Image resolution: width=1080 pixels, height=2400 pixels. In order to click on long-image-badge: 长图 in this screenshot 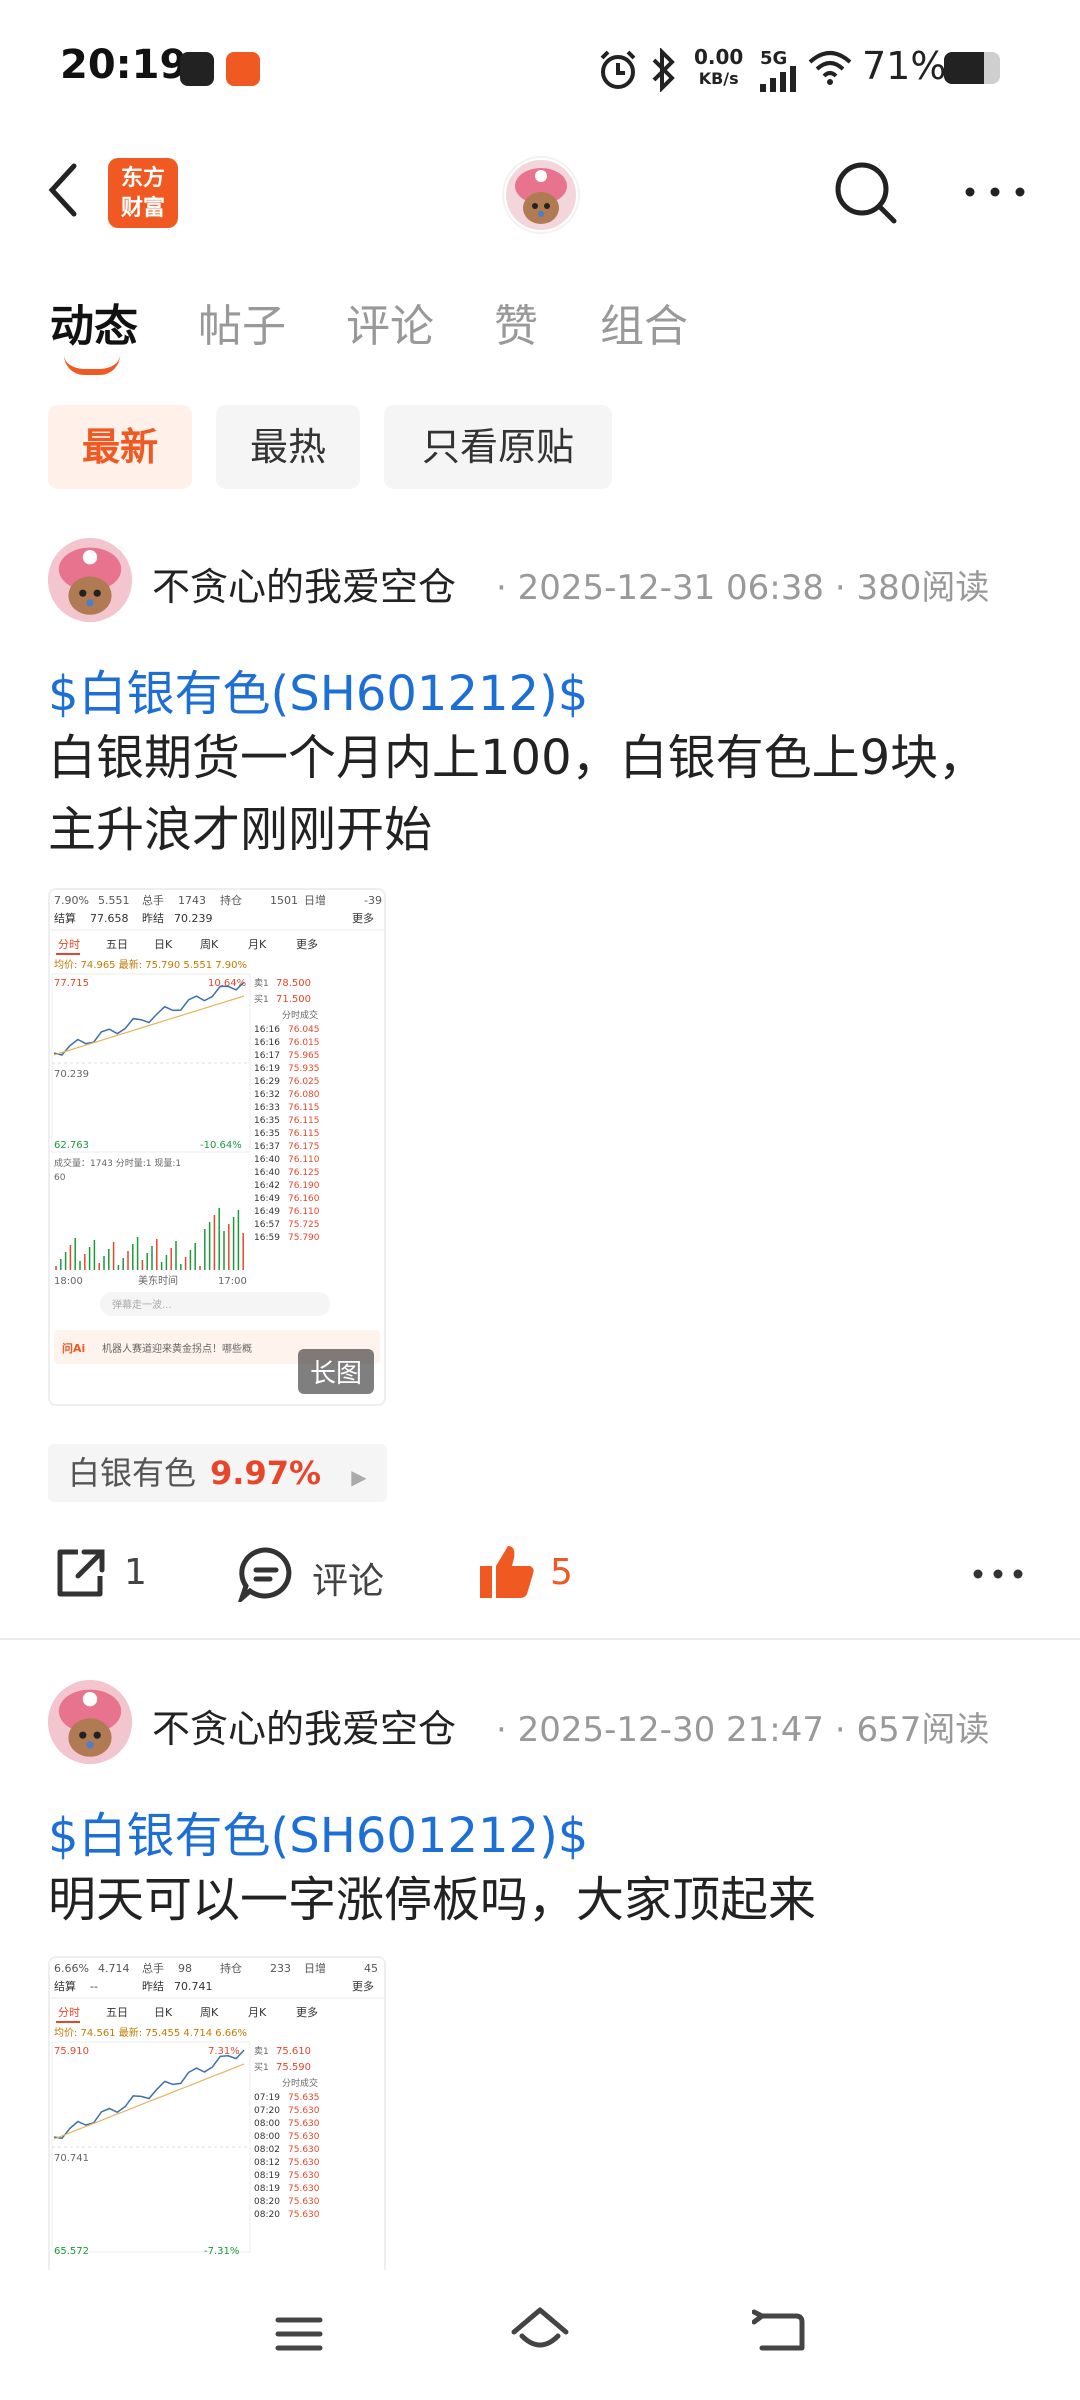, I will do `click(335, 1371)`.